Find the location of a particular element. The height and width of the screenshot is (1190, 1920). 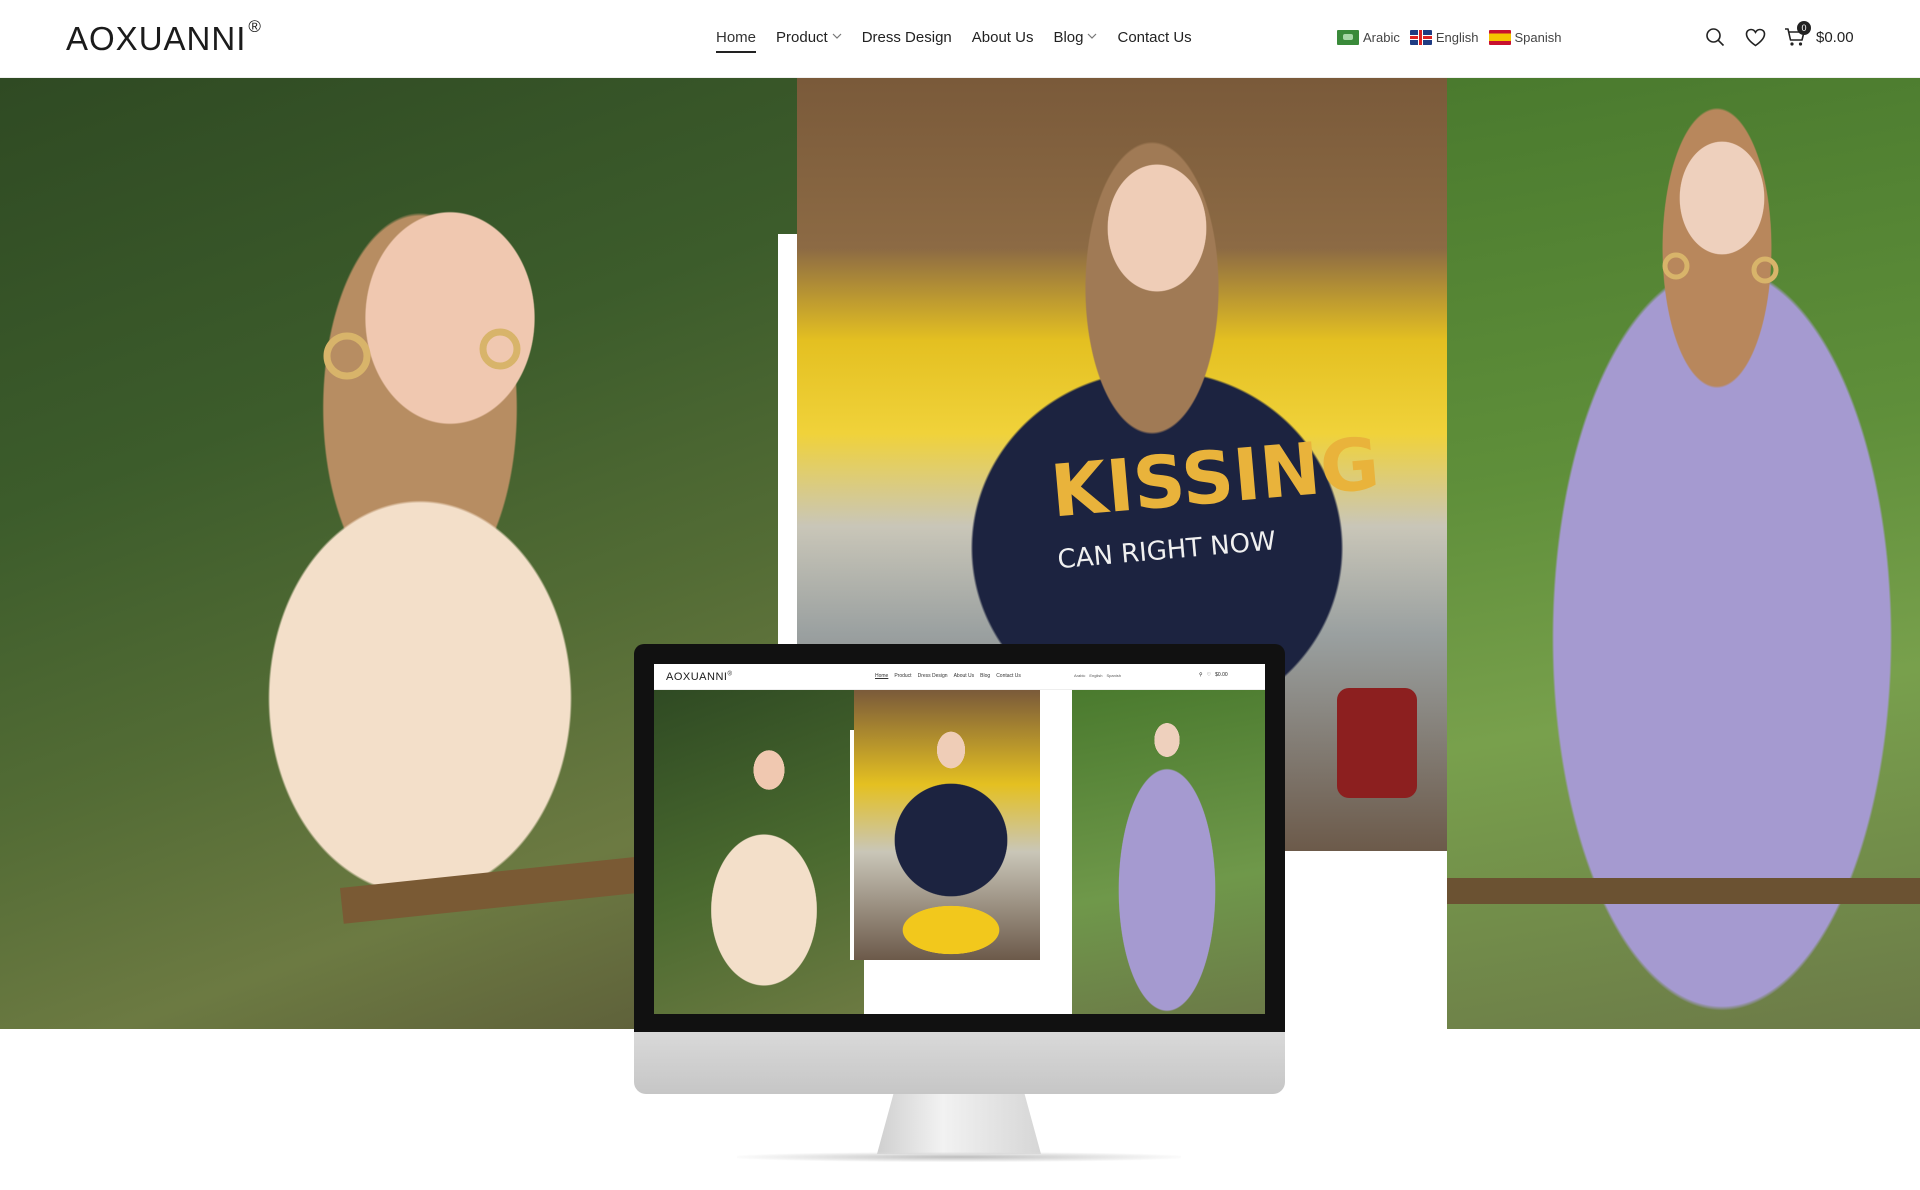

preview-tools: ⚲ ♡ $0.00 is located at coordinates (1213, 675).